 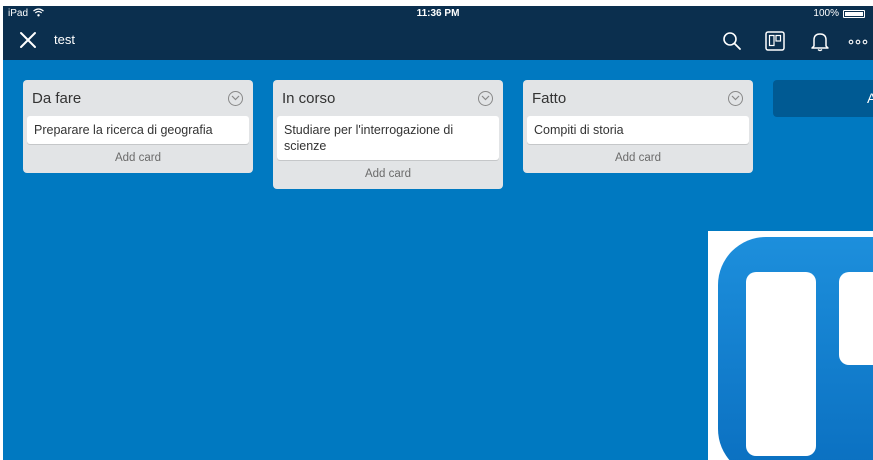 What do you see at coordinates (859, 41) in the screenshot?
I see `more-icon` at bounding box center [859, 41].